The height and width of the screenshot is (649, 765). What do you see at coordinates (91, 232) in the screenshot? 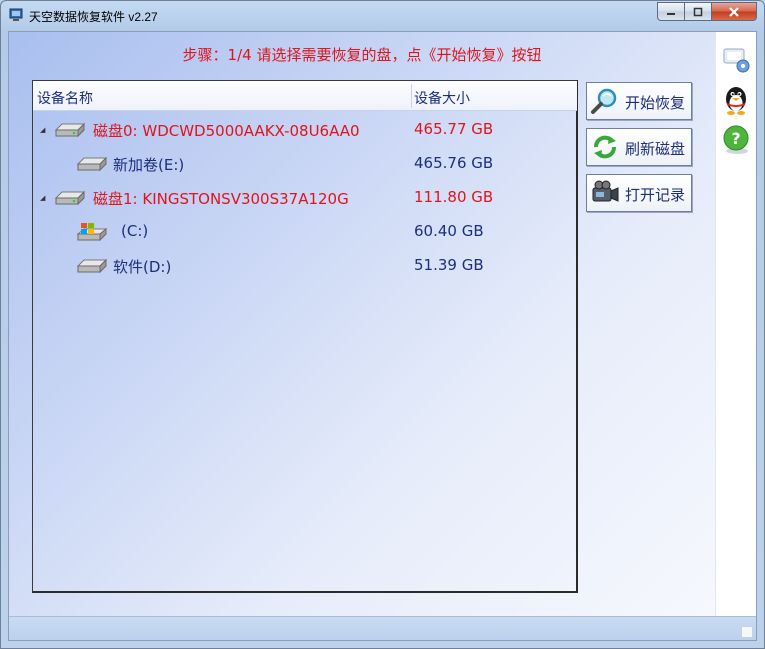
I see `windows-drive-icon` at bounding box center [91, 232].